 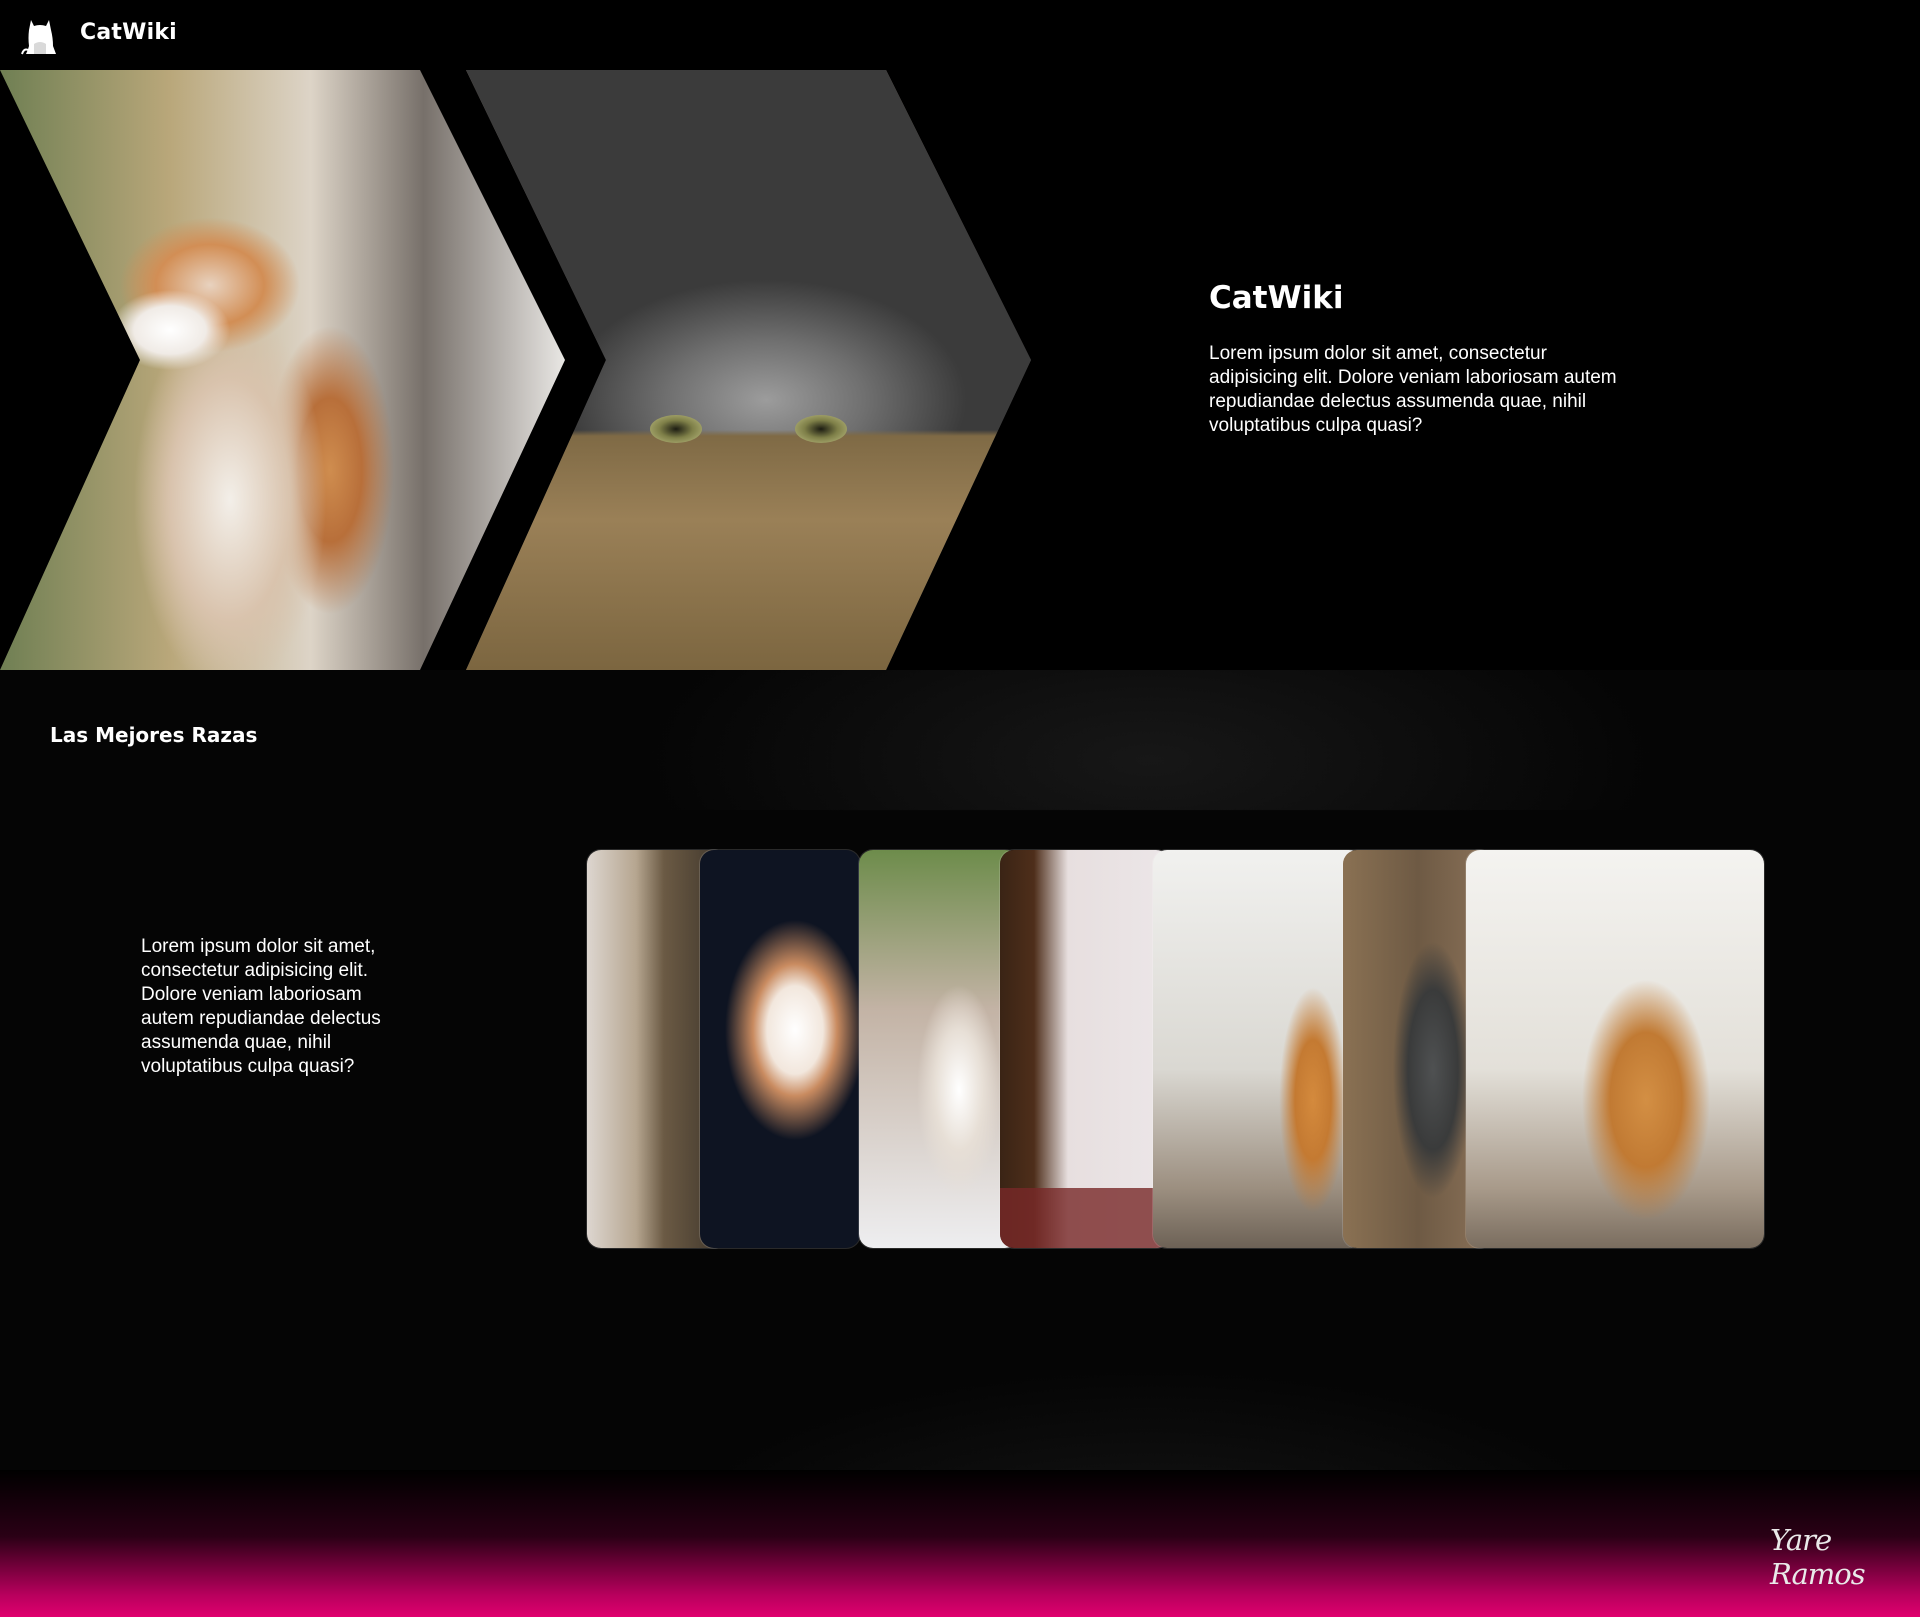 I want to click on footer, so click(x=960, y=1543).